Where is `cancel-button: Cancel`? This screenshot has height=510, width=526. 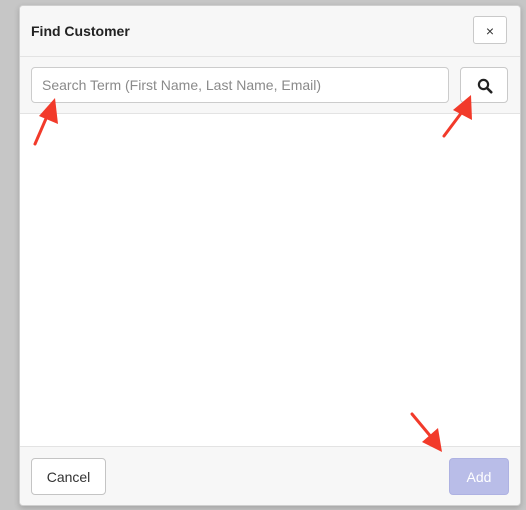
cancel-button: Cancel is located at coordinates (68, 476).